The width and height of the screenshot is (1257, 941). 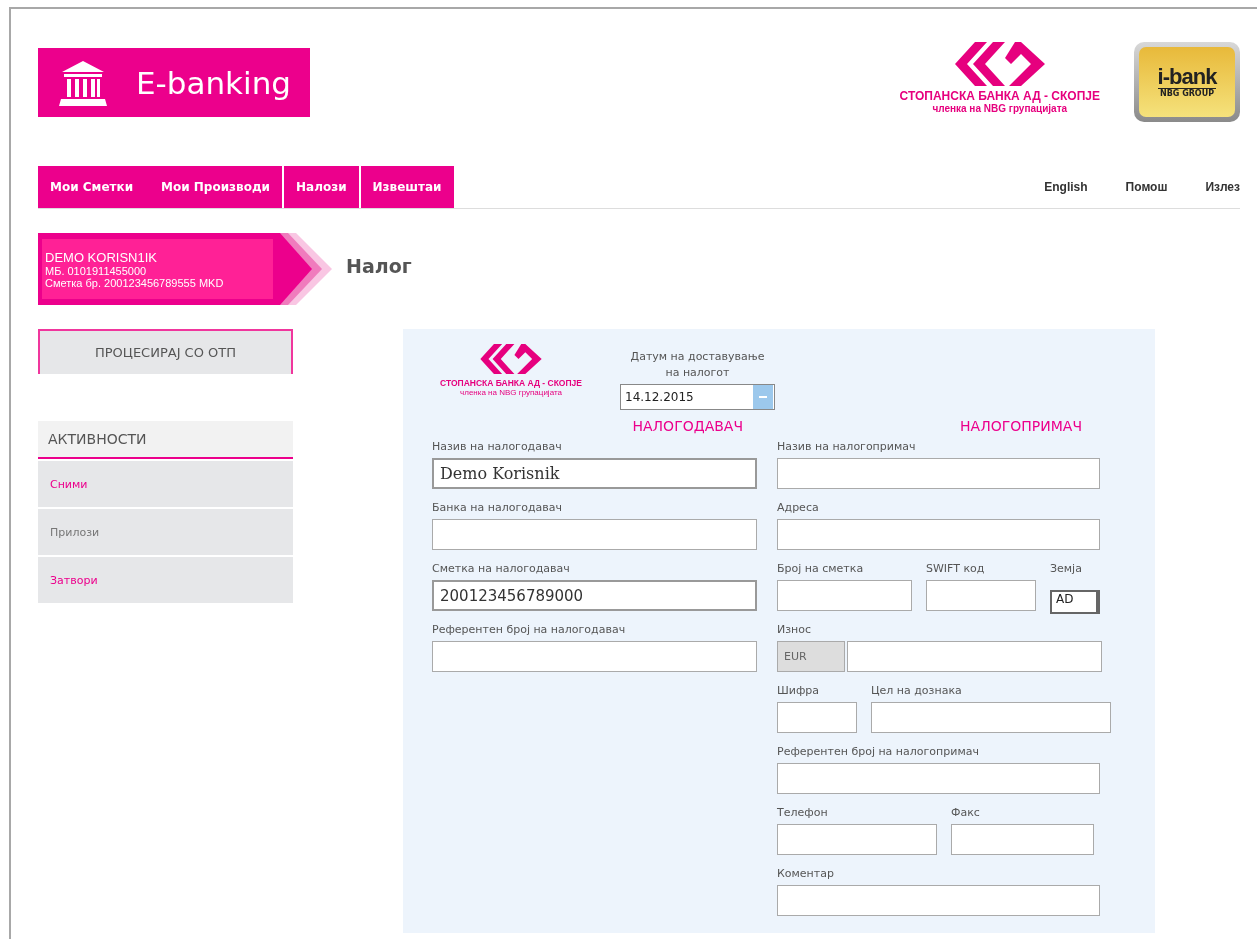 What do you see at coordinates (878, 752) in the screenshot?
I see `field-label: Референтен број на налогопримач` at bounding box center [878, 752].